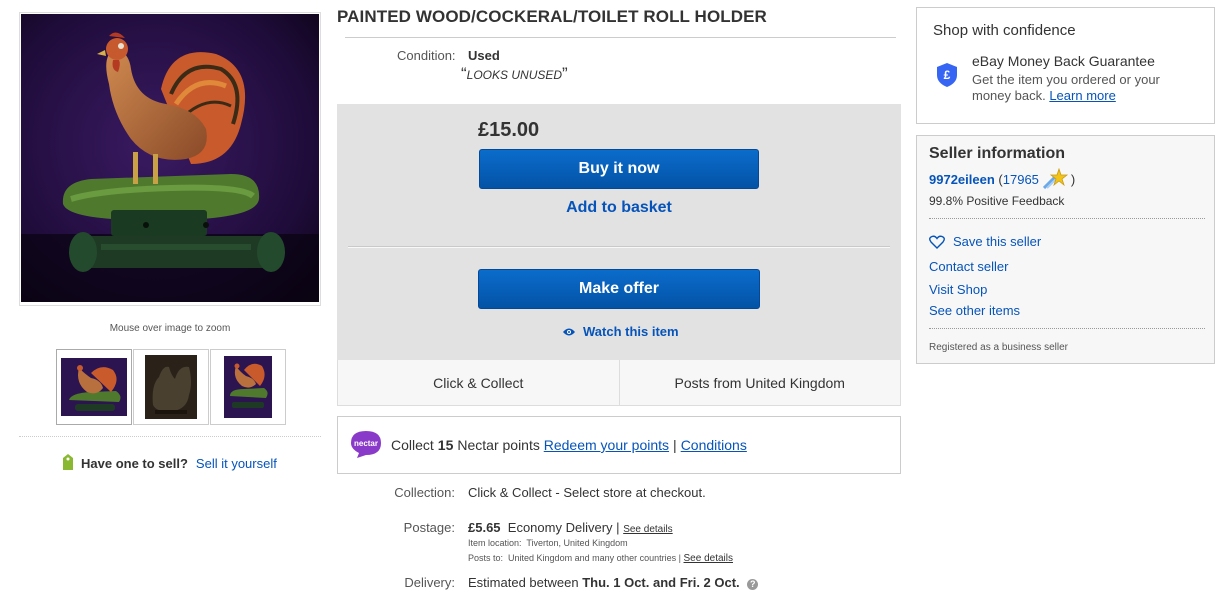  I want to click on postage-price: £5.65, so click(484, 527).